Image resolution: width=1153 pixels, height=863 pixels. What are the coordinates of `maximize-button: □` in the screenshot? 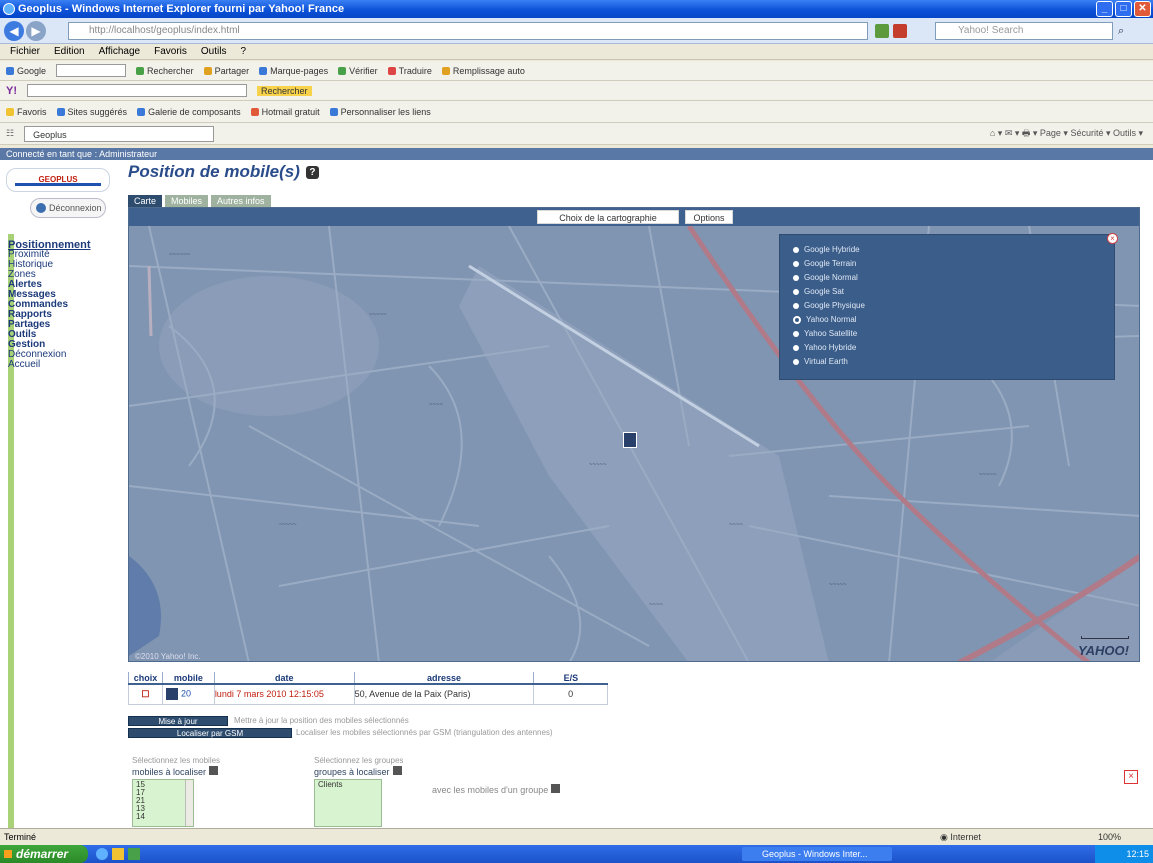 It's located at (1123, 9).